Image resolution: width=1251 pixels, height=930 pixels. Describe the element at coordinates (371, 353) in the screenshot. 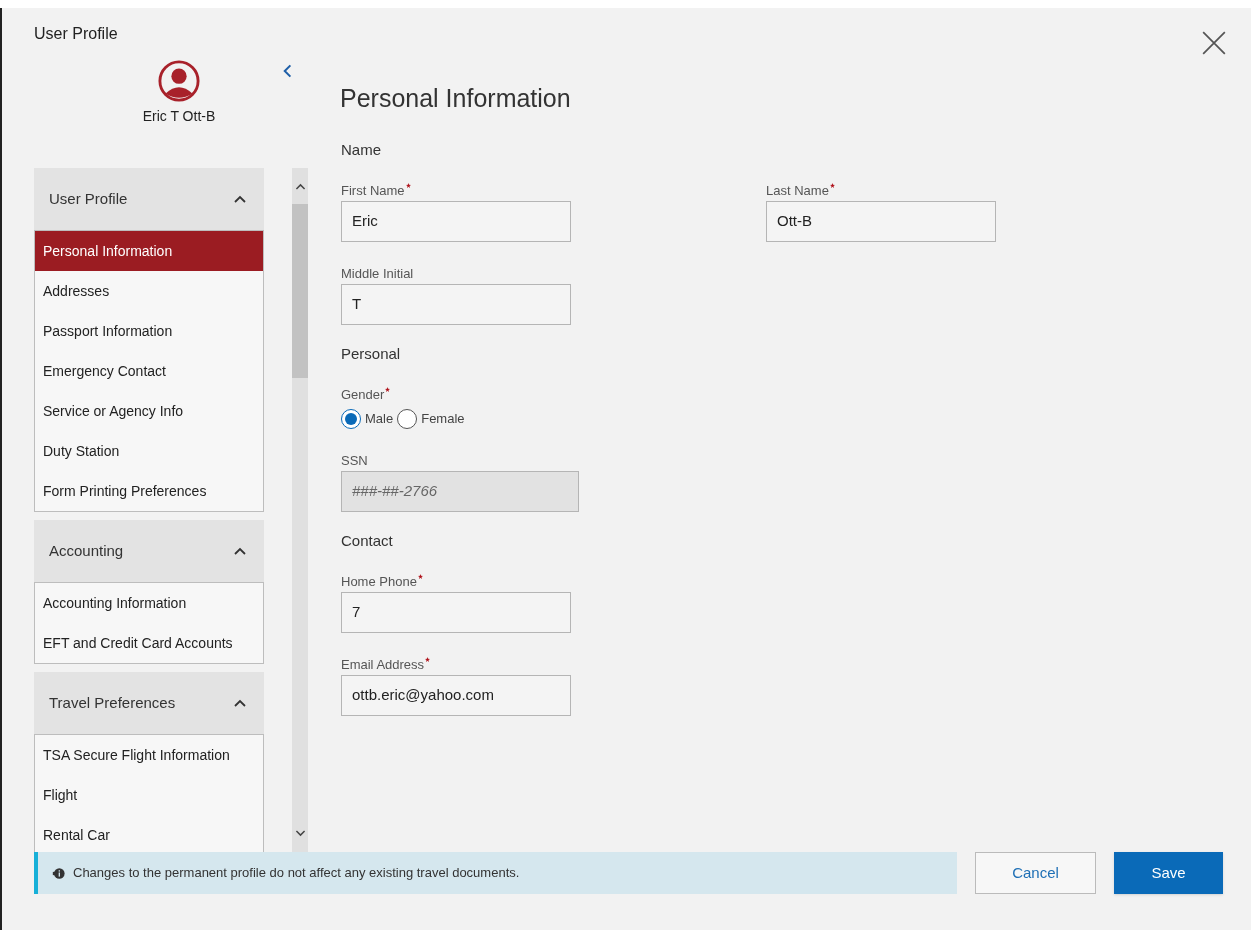

I see `group-heading: Personal` at that location.